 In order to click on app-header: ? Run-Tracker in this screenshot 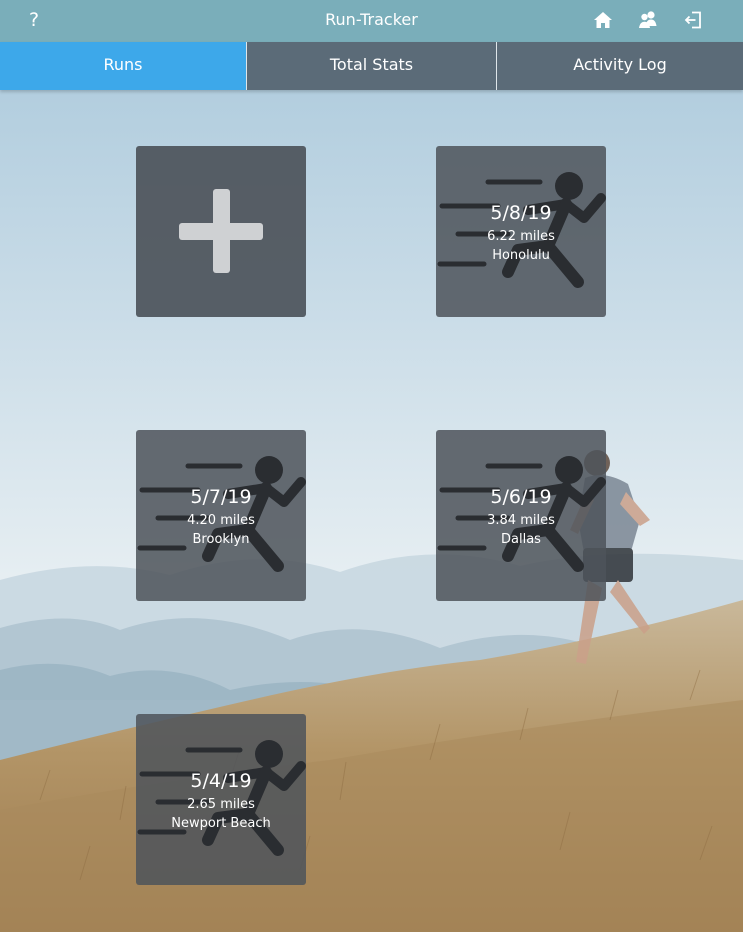, I will do `click(371, 21)`.